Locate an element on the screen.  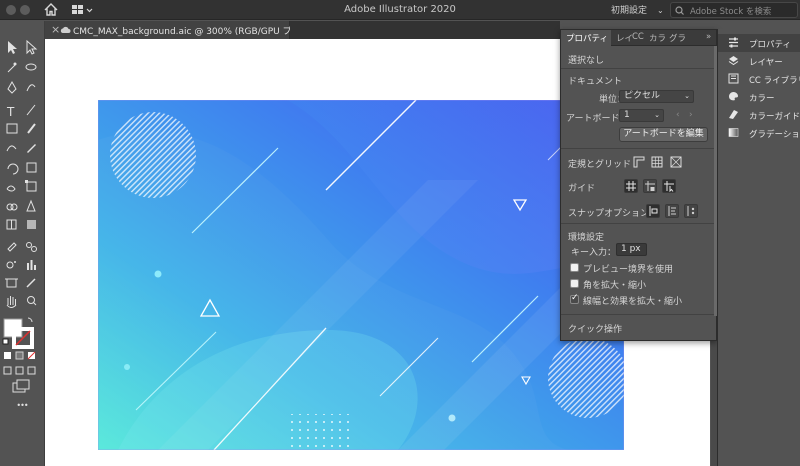
dock-item-label: カラーガイド is located at coordinates (774, 117).